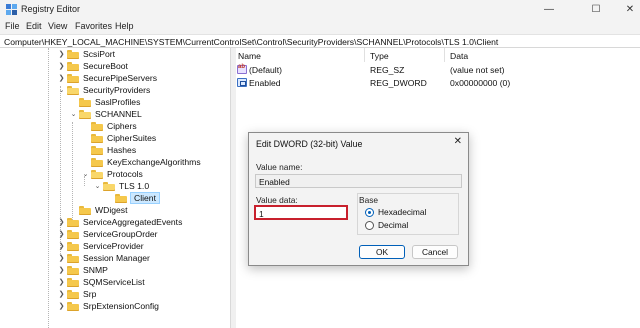  I want to click on tree-item-sqmservicelist: ❯ SQMServiceList, so click(101, 282).